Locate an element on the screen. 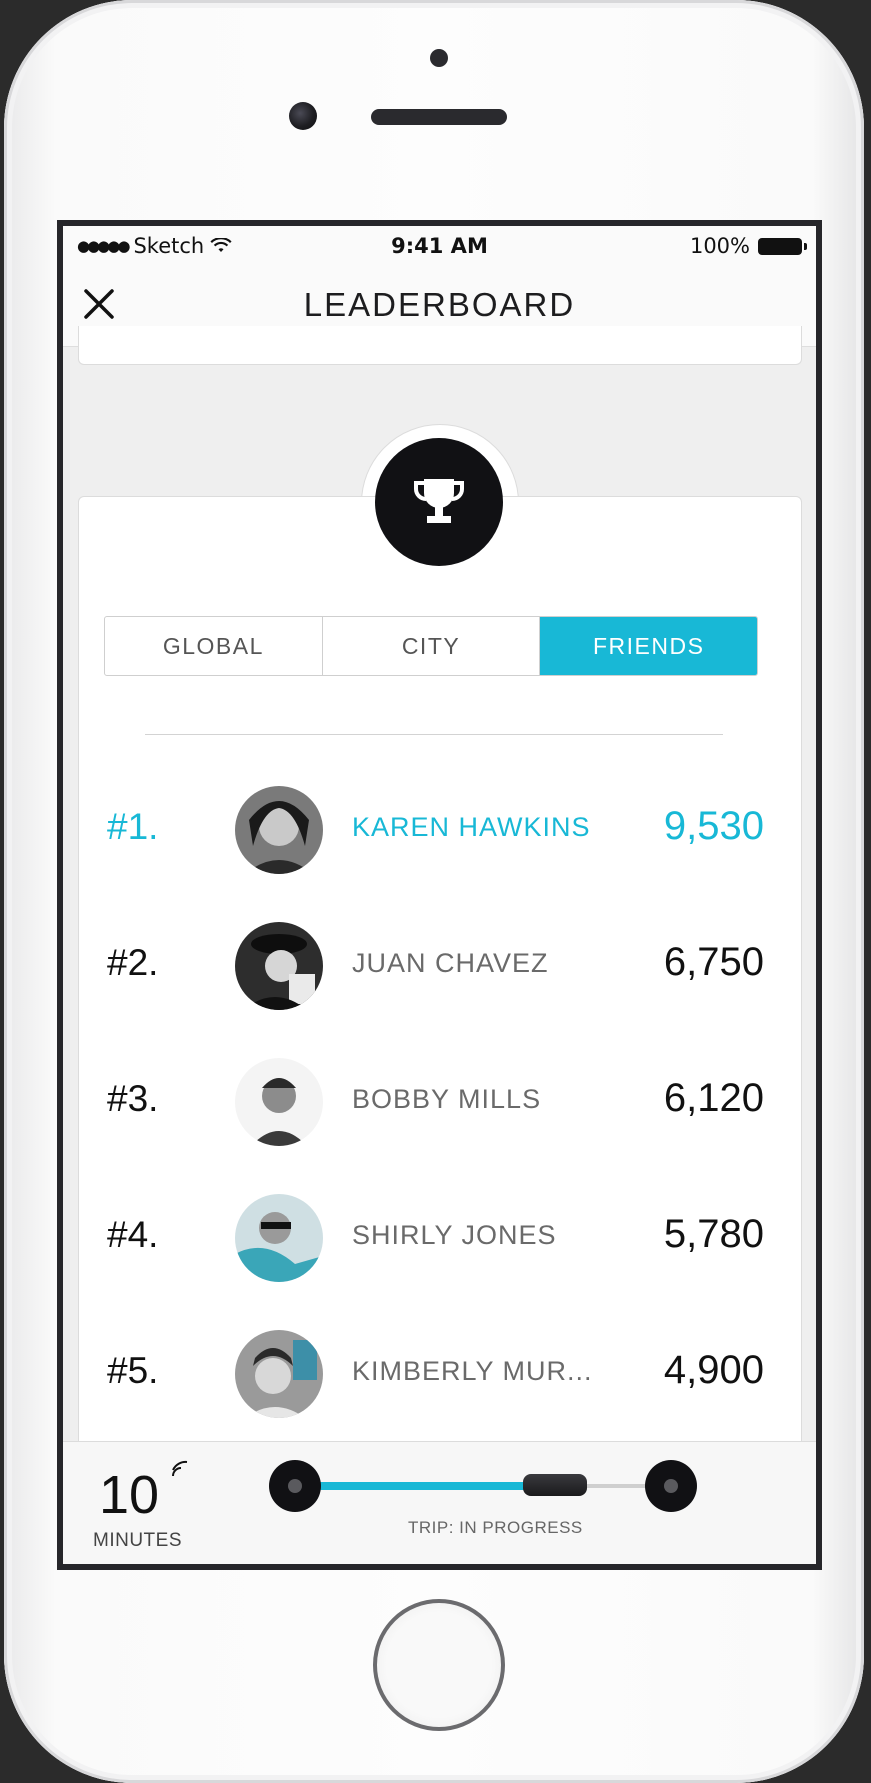  user-score: 4,900 is located at coordinates (713, 1370).